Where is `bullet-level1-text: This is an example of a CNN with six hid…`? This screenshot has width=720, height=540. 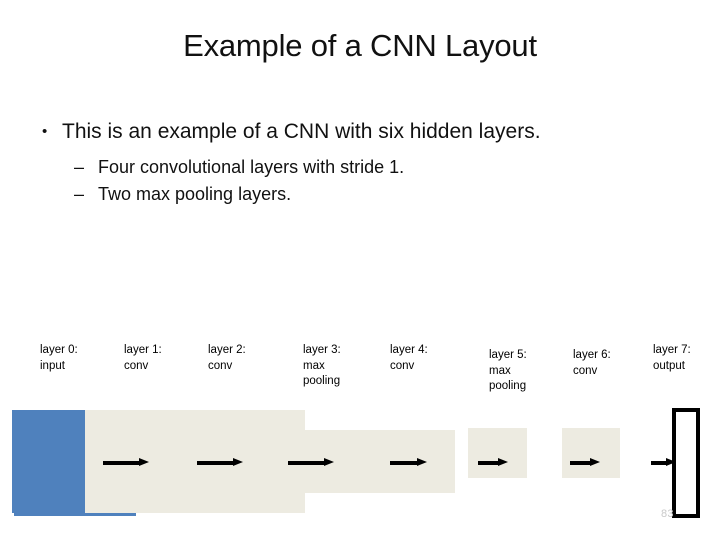 bullet-level1-text: This is an example of a CNN with six hid… is located at coordinates (301, 131).